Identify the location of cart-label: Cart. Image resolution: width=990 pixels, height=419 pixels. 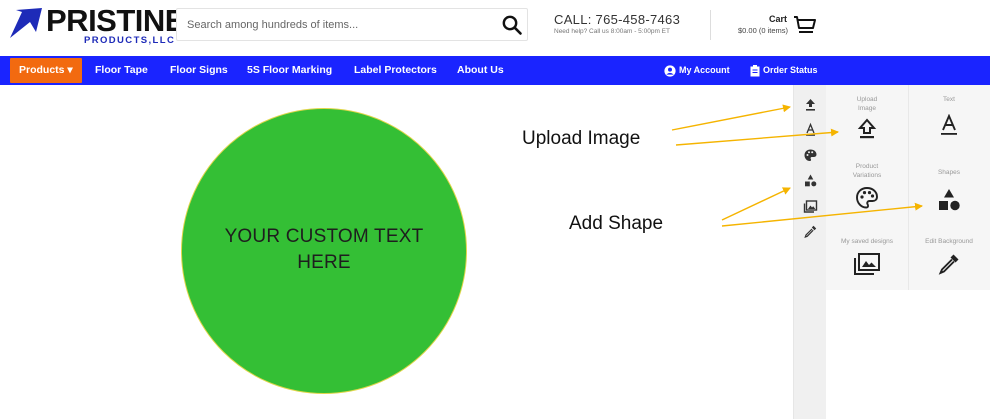
(777, 19).